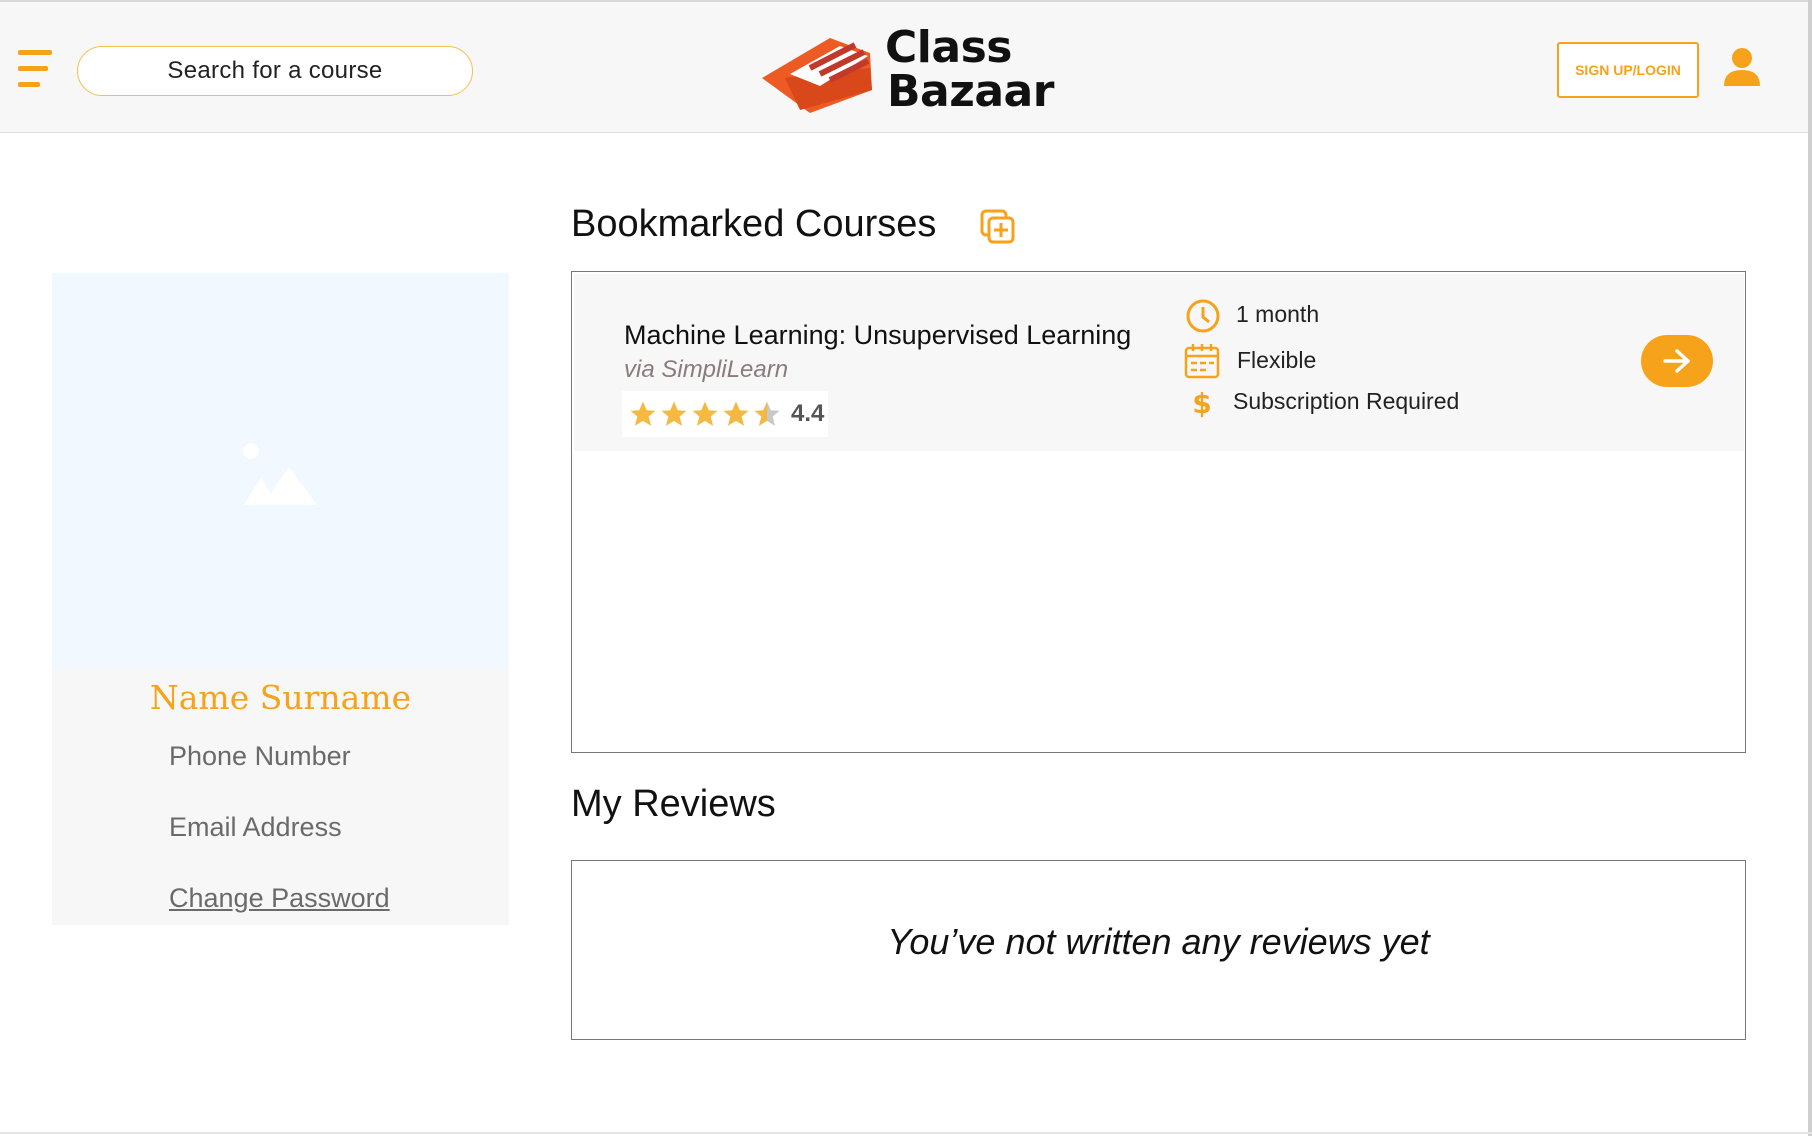 This screenshot has height=1136, width=1812. What do you see at coordinates (1158, 941) in the screenshot?
I see `no-reviews-message: You’ve not written any reviews yet` at bounding box center [1158, 941].